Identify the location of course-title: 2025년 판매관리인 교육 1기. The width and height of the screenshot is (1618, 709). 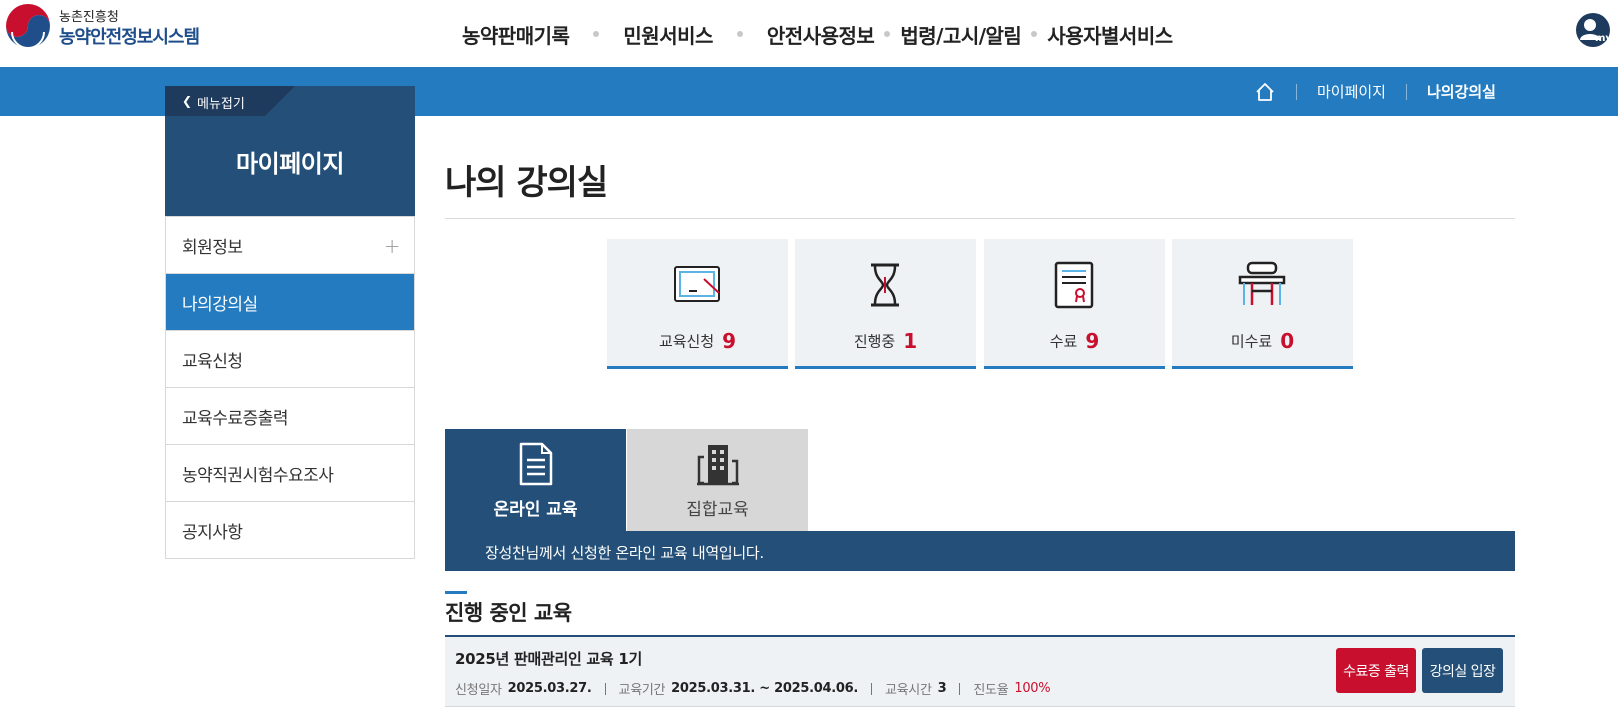
(548, 659).